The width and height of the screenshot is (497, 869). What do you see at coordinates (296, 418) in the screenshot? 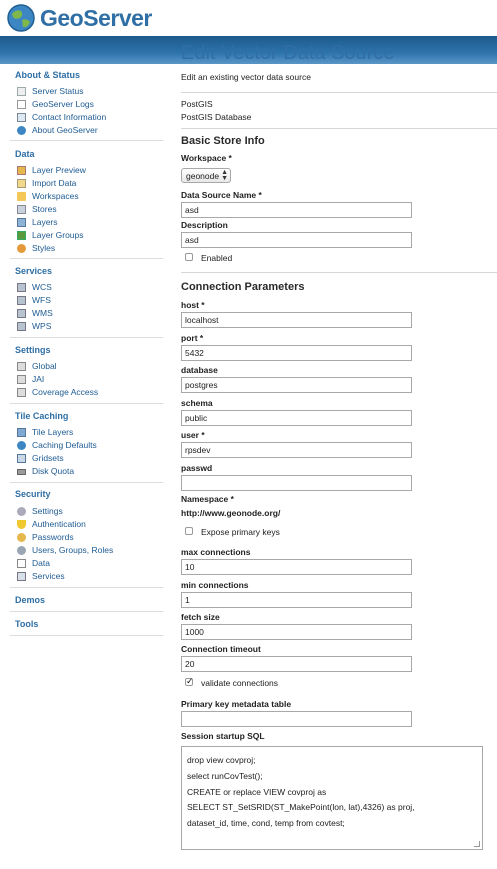
I see `schema-input: public` at bounding box center [296, 418].